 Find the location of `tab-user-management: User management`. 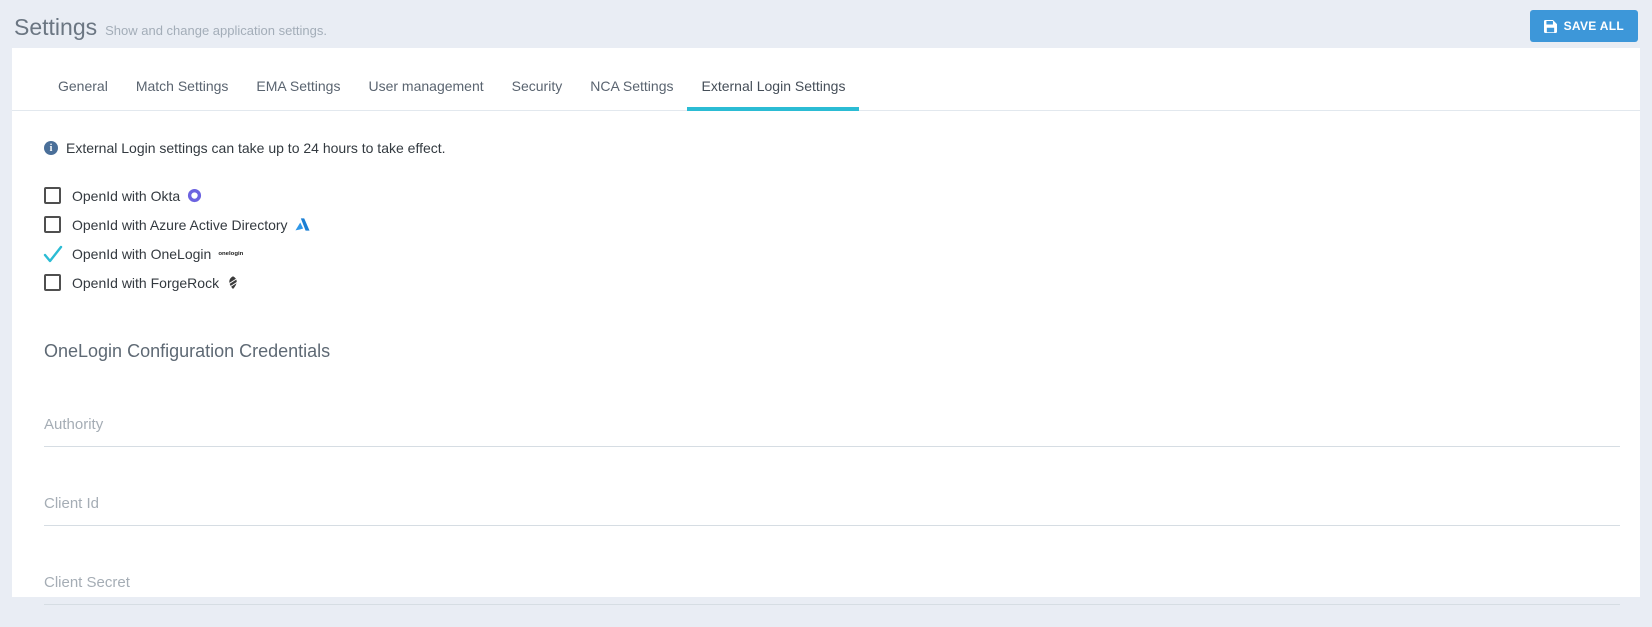

tab-user-management: User management is located at coordinates (425, 79).